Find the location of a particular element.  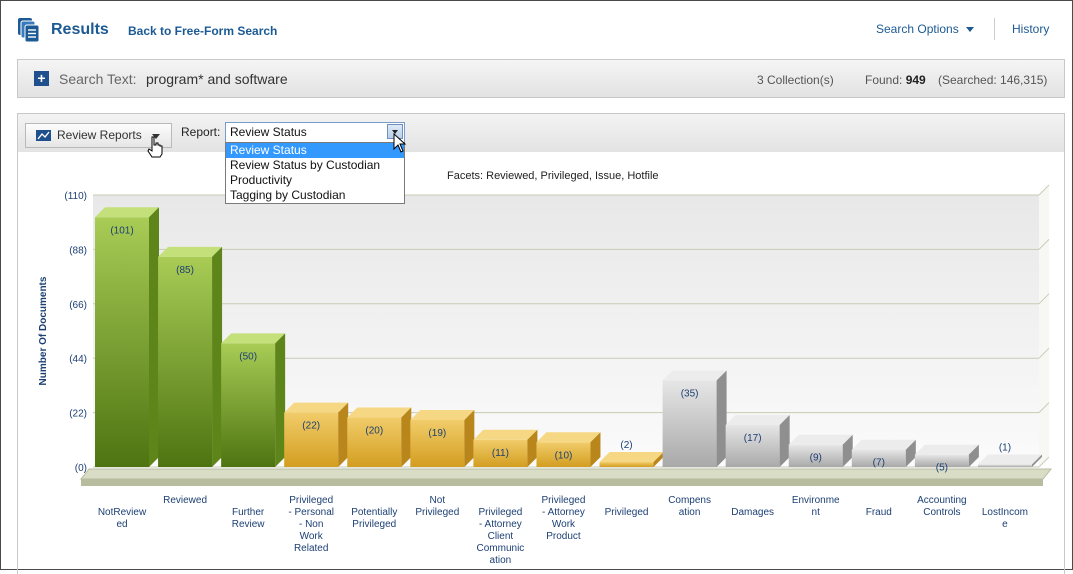

bar-data-label: (22) is located at coordinates (311, 426).